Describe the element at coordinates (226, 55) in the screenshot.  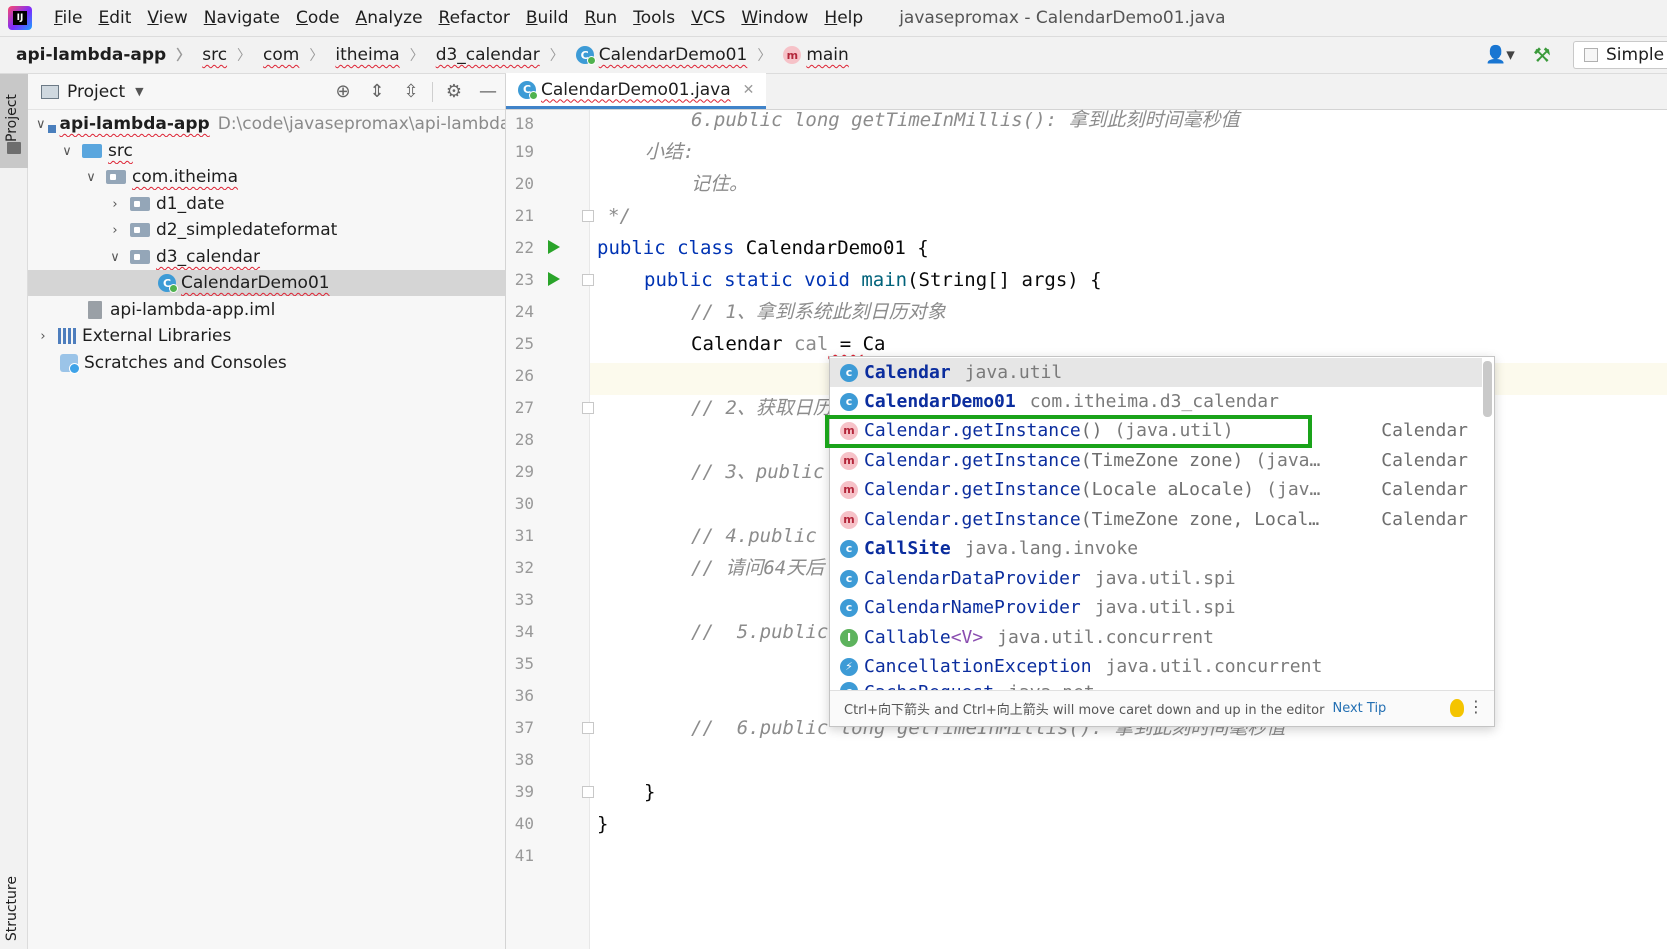
I see `breadcrumb-item-src: src 〉` at that location.